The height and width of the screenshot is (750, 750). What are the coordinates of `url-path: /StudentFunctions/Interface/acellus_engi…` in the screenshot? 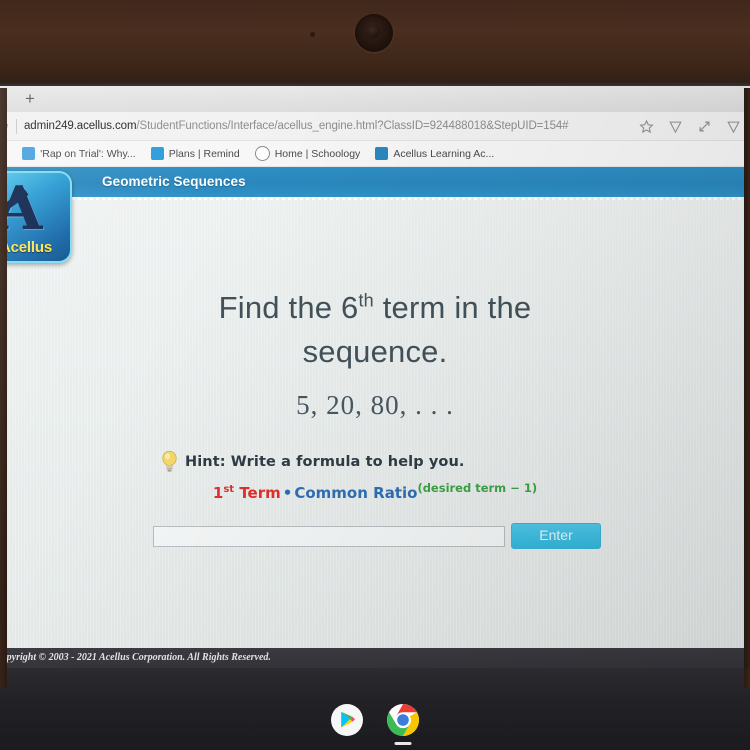 It's located at (352, 126).